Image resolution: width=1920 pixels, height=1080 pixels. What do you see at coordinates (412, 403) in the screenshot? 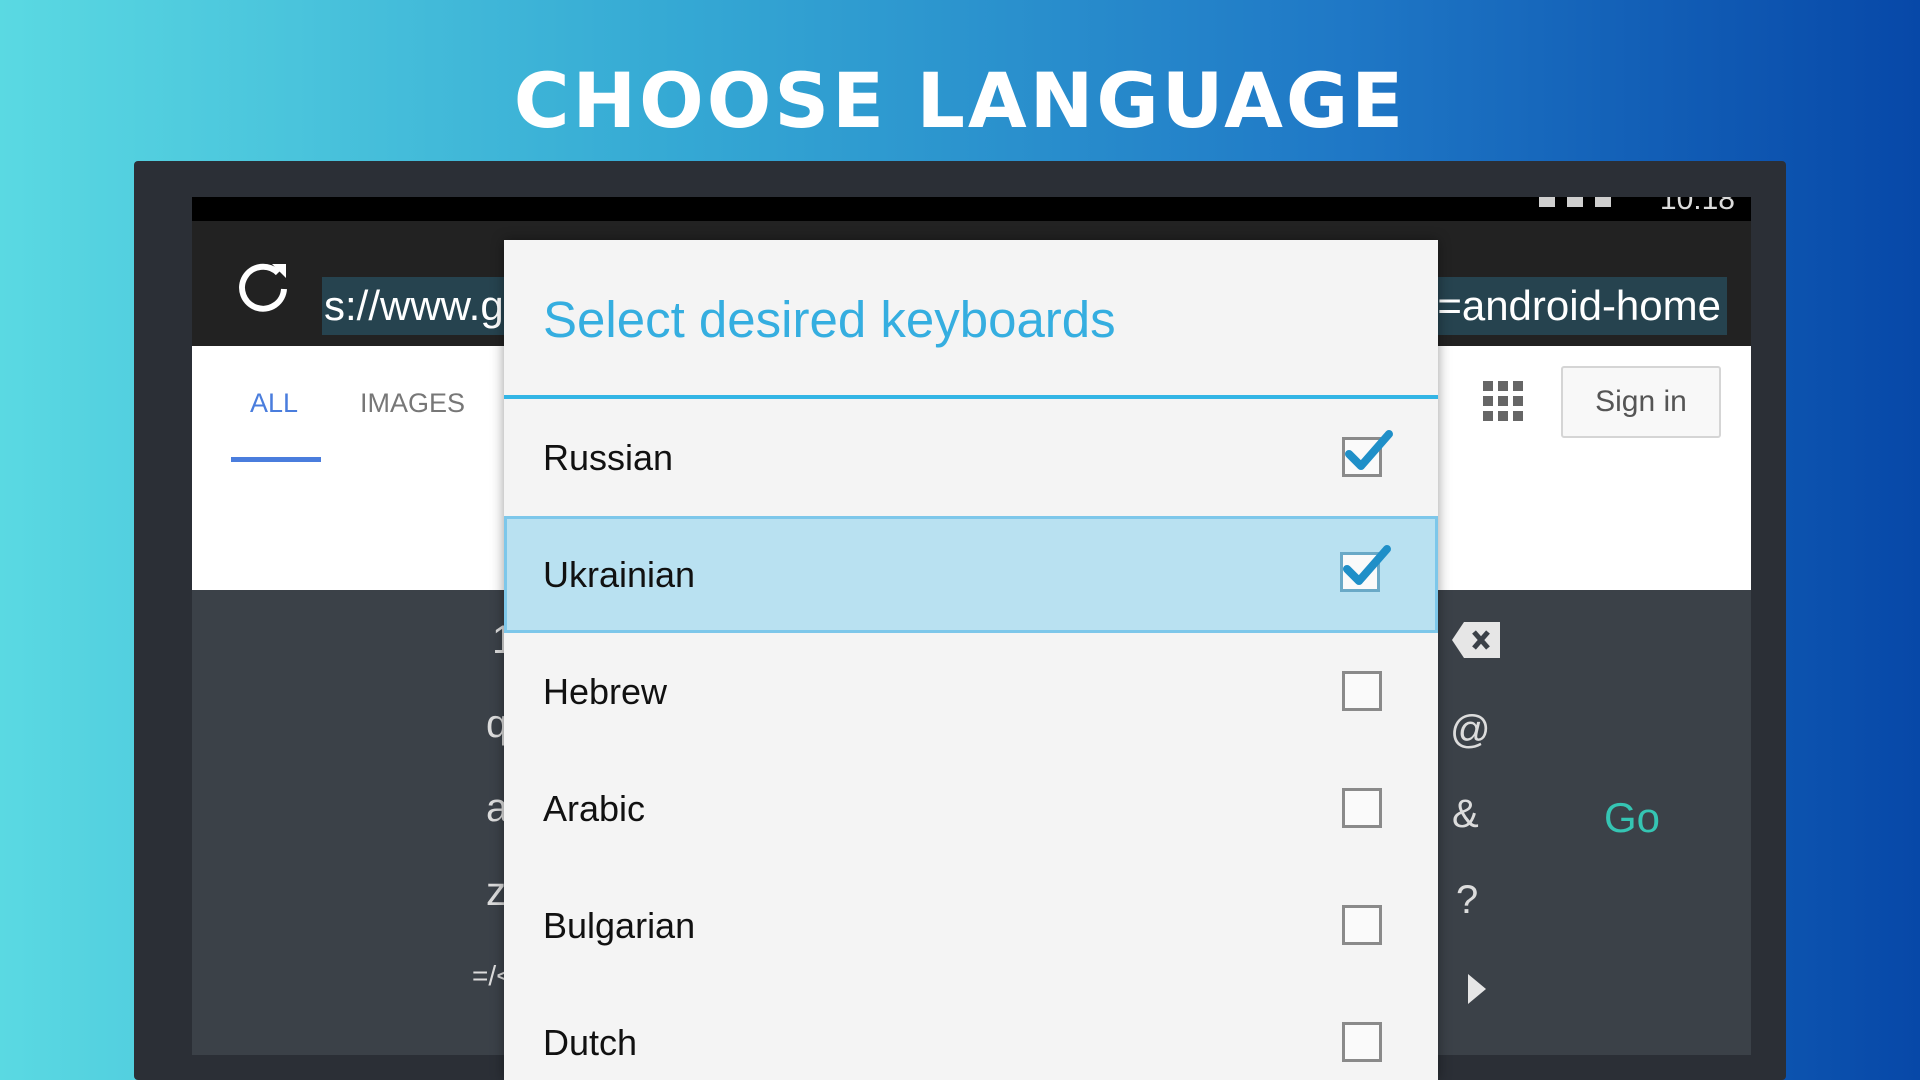
I see `tab-images: IMAGES` at bounding box center [412, 403].